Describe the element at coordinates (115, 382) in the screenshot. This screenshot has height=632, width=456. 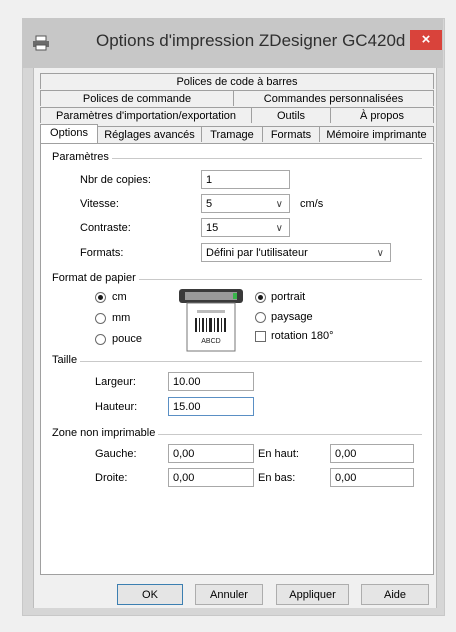
I see `largeur-label: Largeur:` at that location.